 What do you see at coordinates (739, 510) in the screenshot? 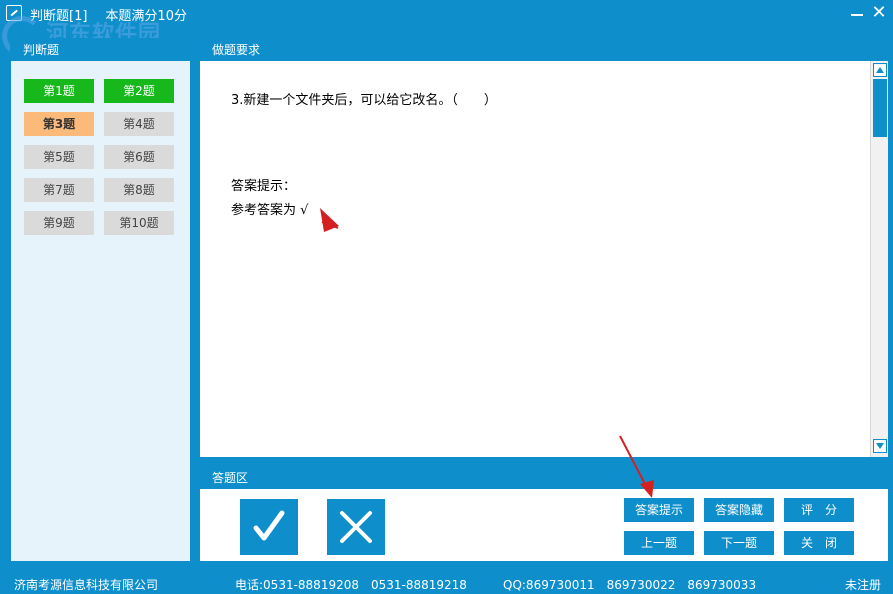
I see `hide-hint-button: 答案隐藏` at bounding box center [739, 510].